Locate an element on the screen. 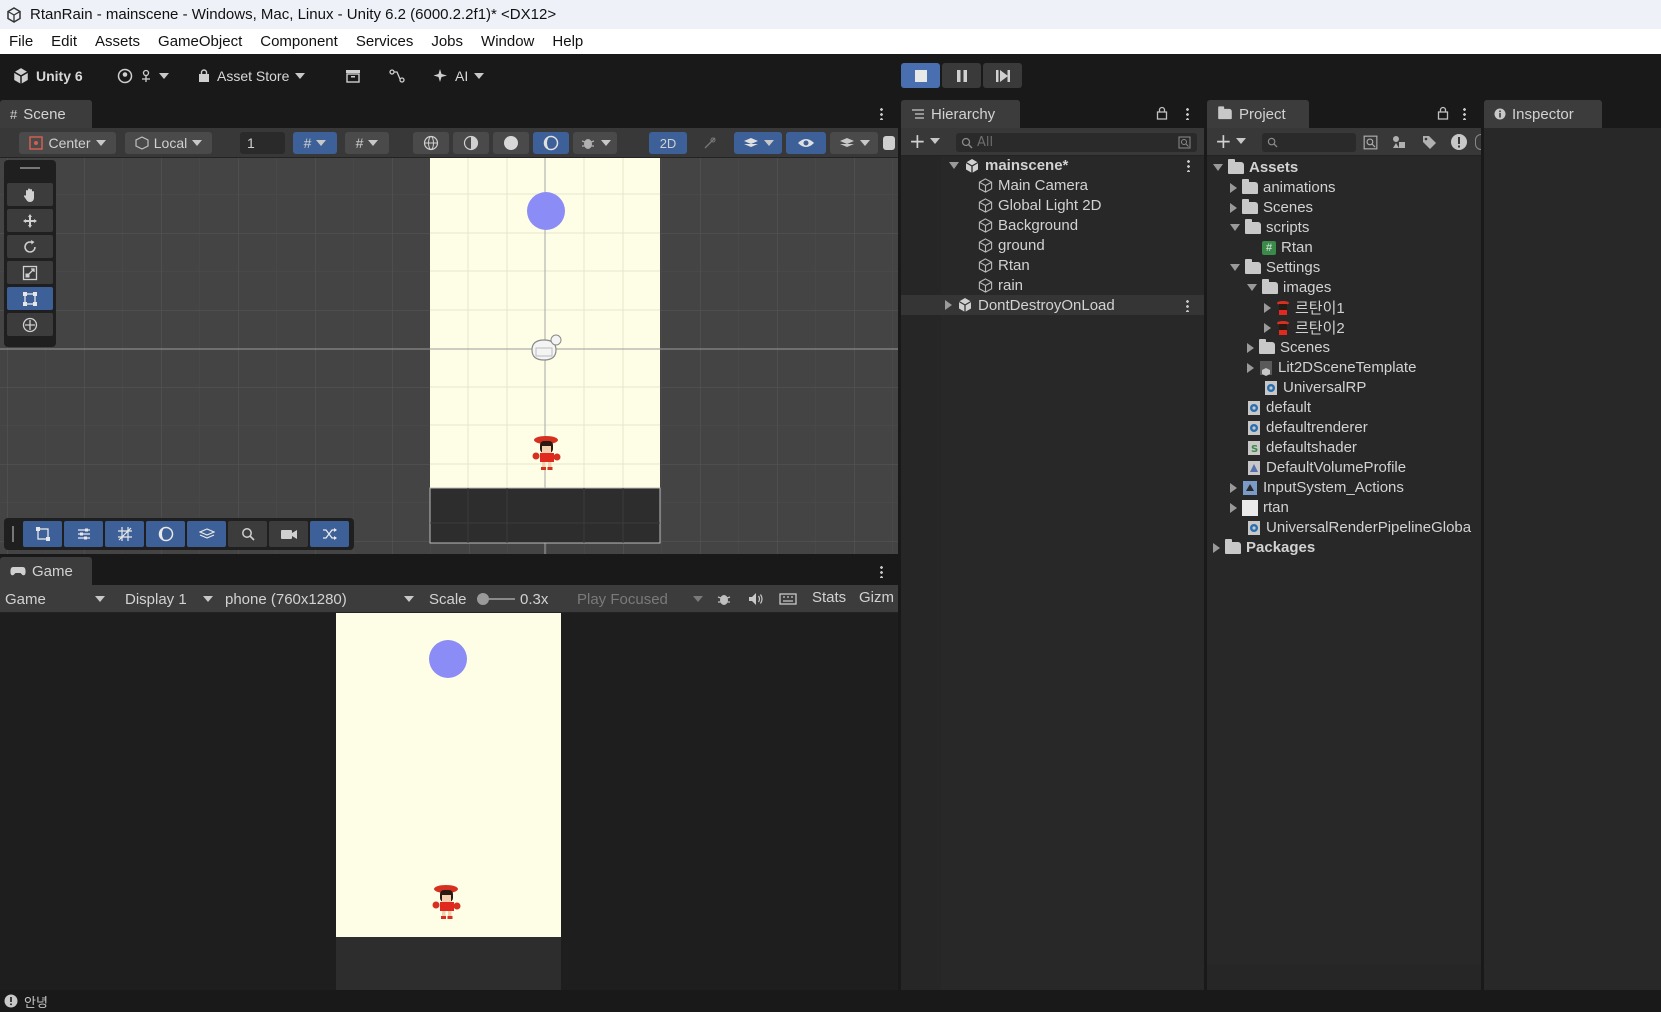 The image size is (1661, 1012). account-dropdown is located at coordinates (143, 76).